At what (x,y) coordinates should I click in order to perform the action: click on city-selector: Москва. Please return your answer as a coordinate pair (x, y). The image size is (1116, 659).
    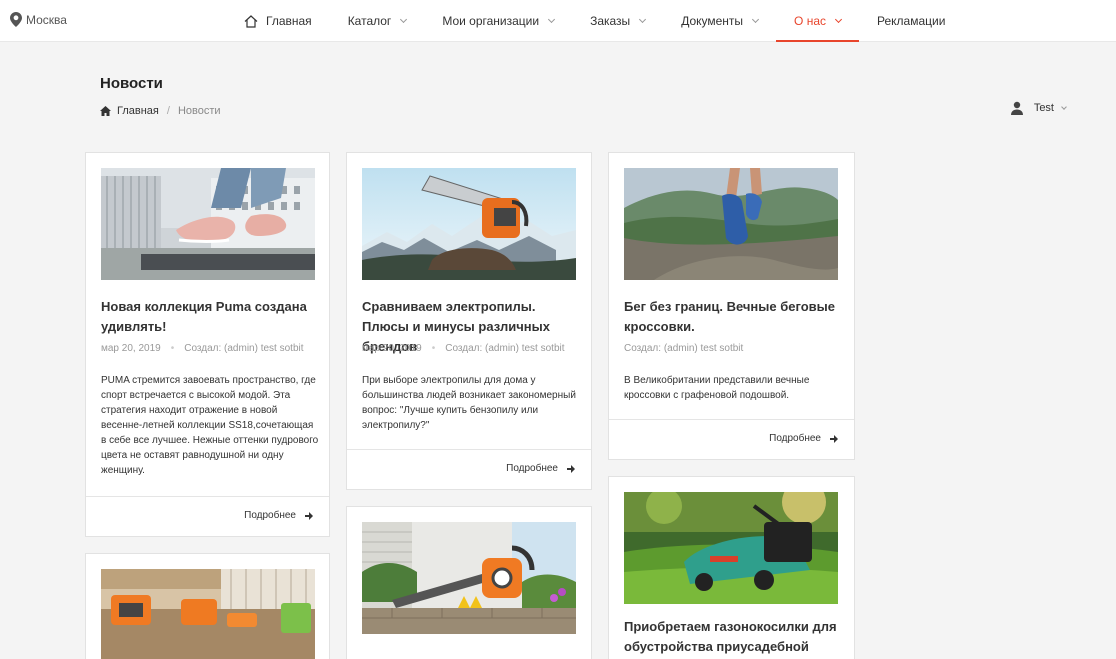
    Looking at the image, I should click on (38, 19).